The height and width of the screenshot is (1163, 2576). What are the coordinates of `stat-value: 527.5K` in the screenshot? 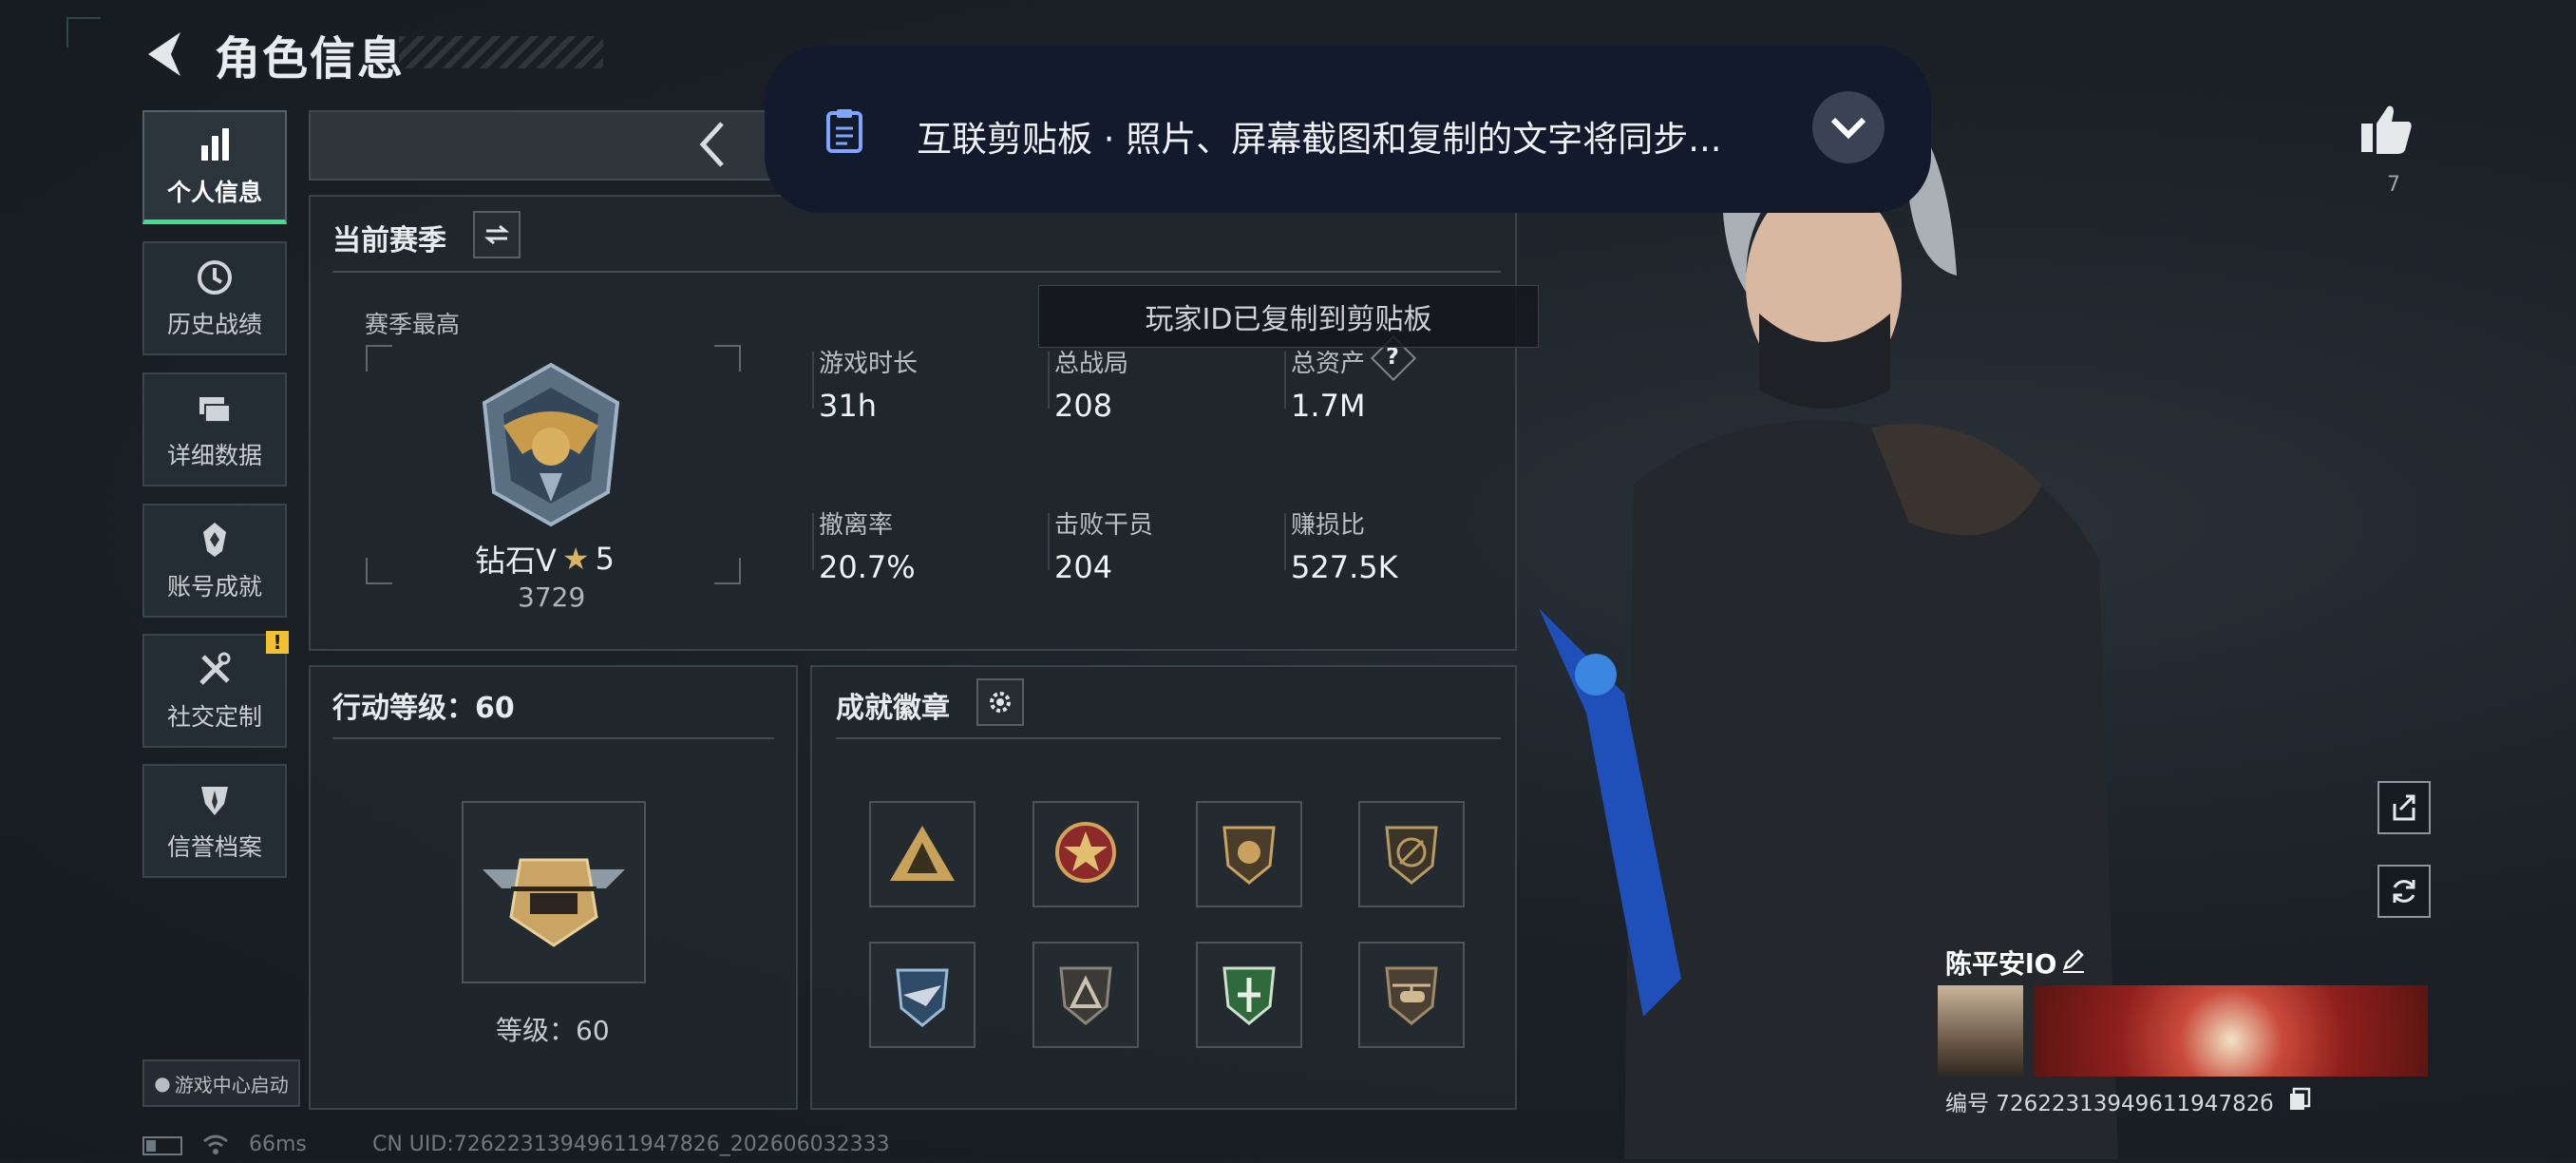 It's located at (1344, 567).